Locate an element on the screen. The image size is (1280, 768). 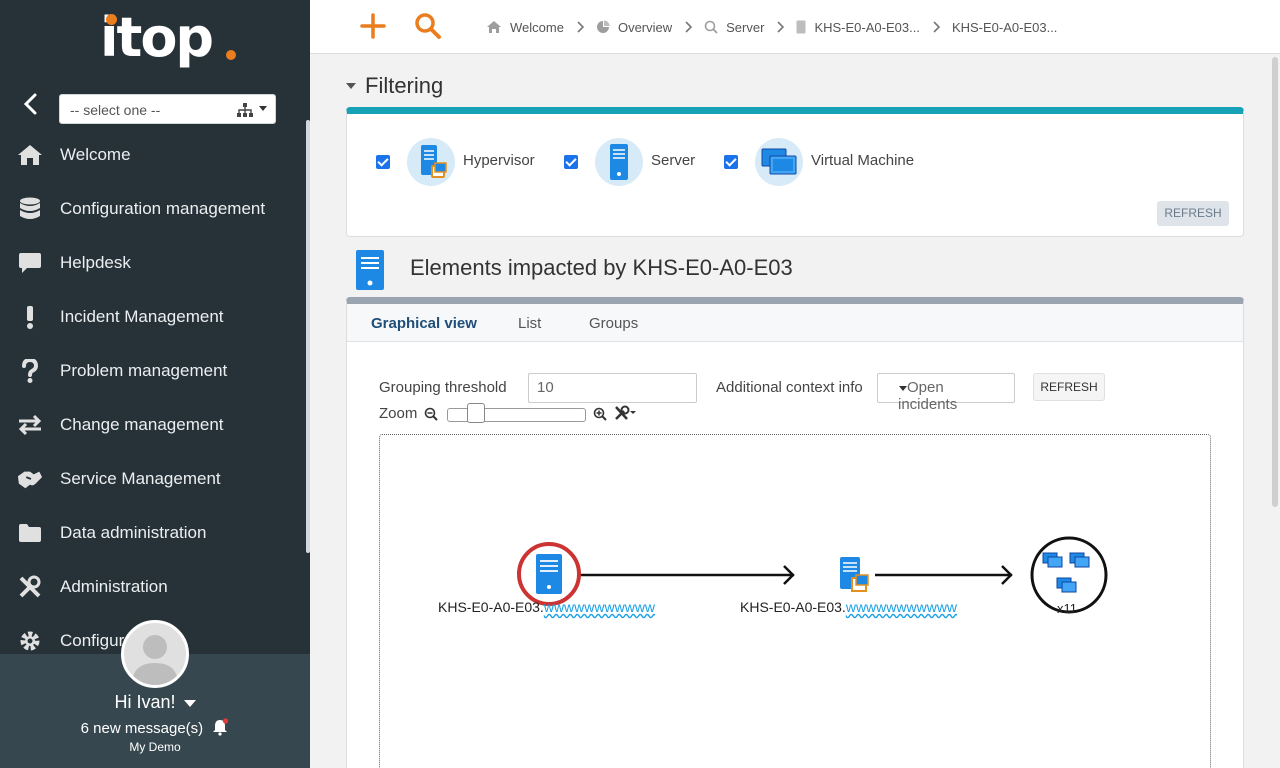
caret-down-icon is located at coordinates (903, 388).